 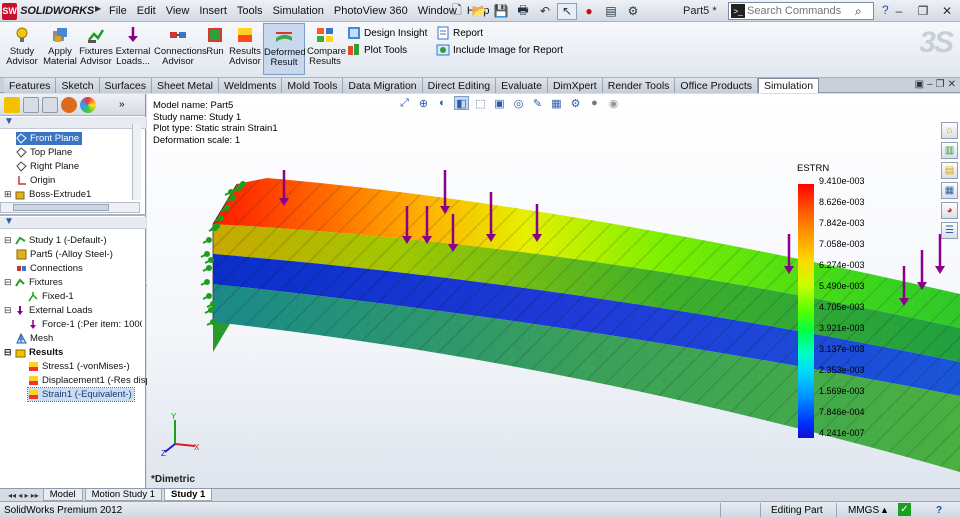 What do you see at coordinates (34, 338) in the screenshot?
I see `tree-item-mesh: Mesh` at bounding box center [34, 338].